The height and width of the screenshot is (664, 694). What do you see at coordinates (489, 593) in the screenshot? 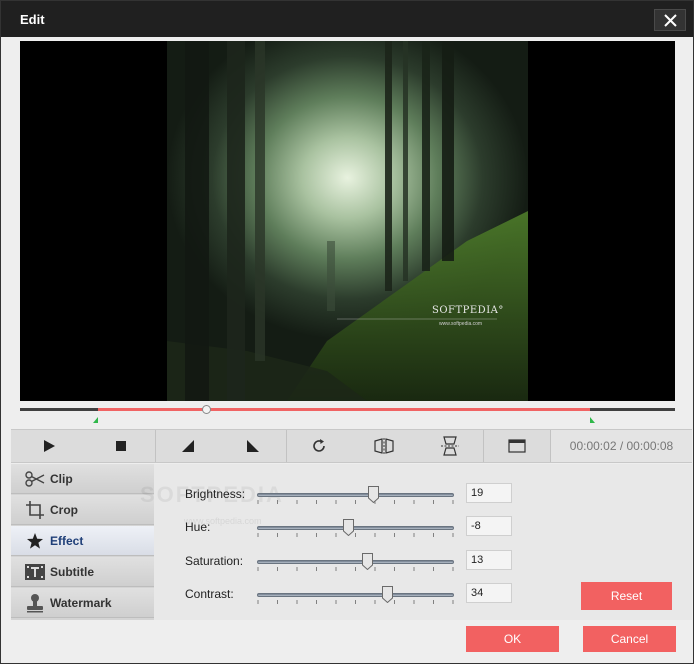
I see `contrast-value: 34` at bounding box center [489, 593].